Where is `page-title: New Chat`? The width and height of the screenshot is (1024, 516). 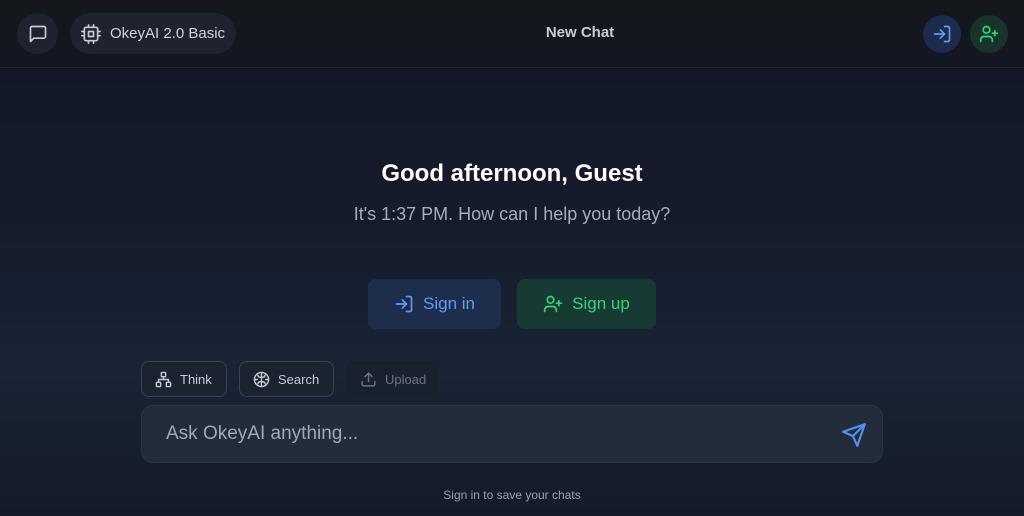 page-title: New Chat is located at coordinates (580, 32).